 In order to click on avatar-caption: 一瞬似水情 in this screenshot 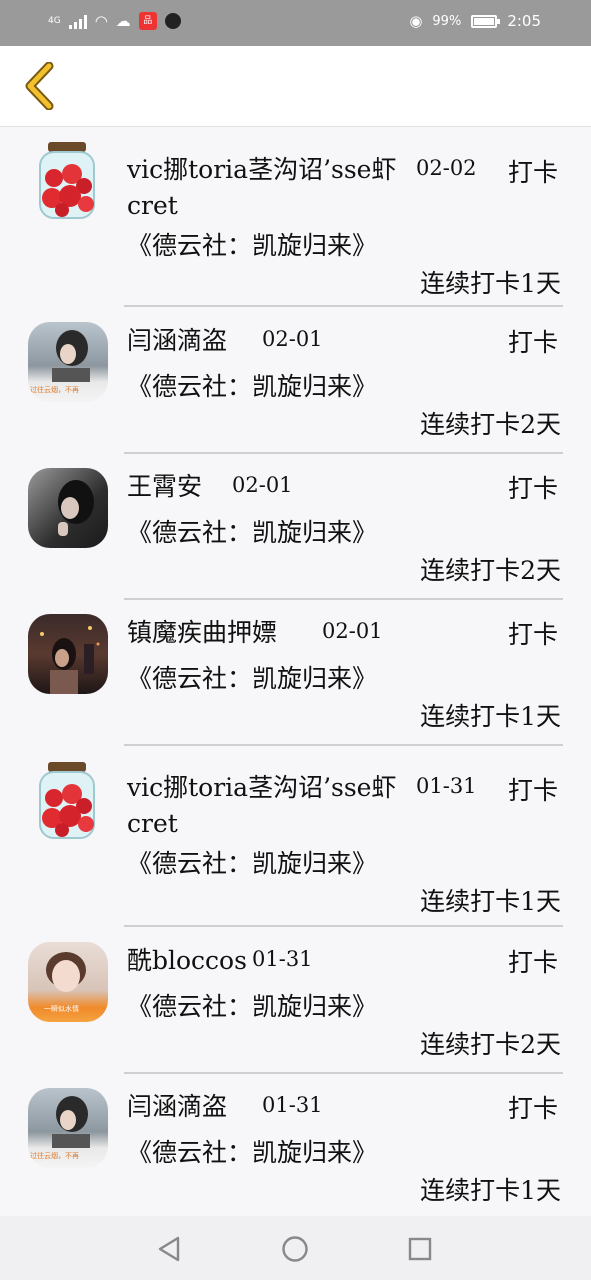, I will do `click(61, 1008)`.